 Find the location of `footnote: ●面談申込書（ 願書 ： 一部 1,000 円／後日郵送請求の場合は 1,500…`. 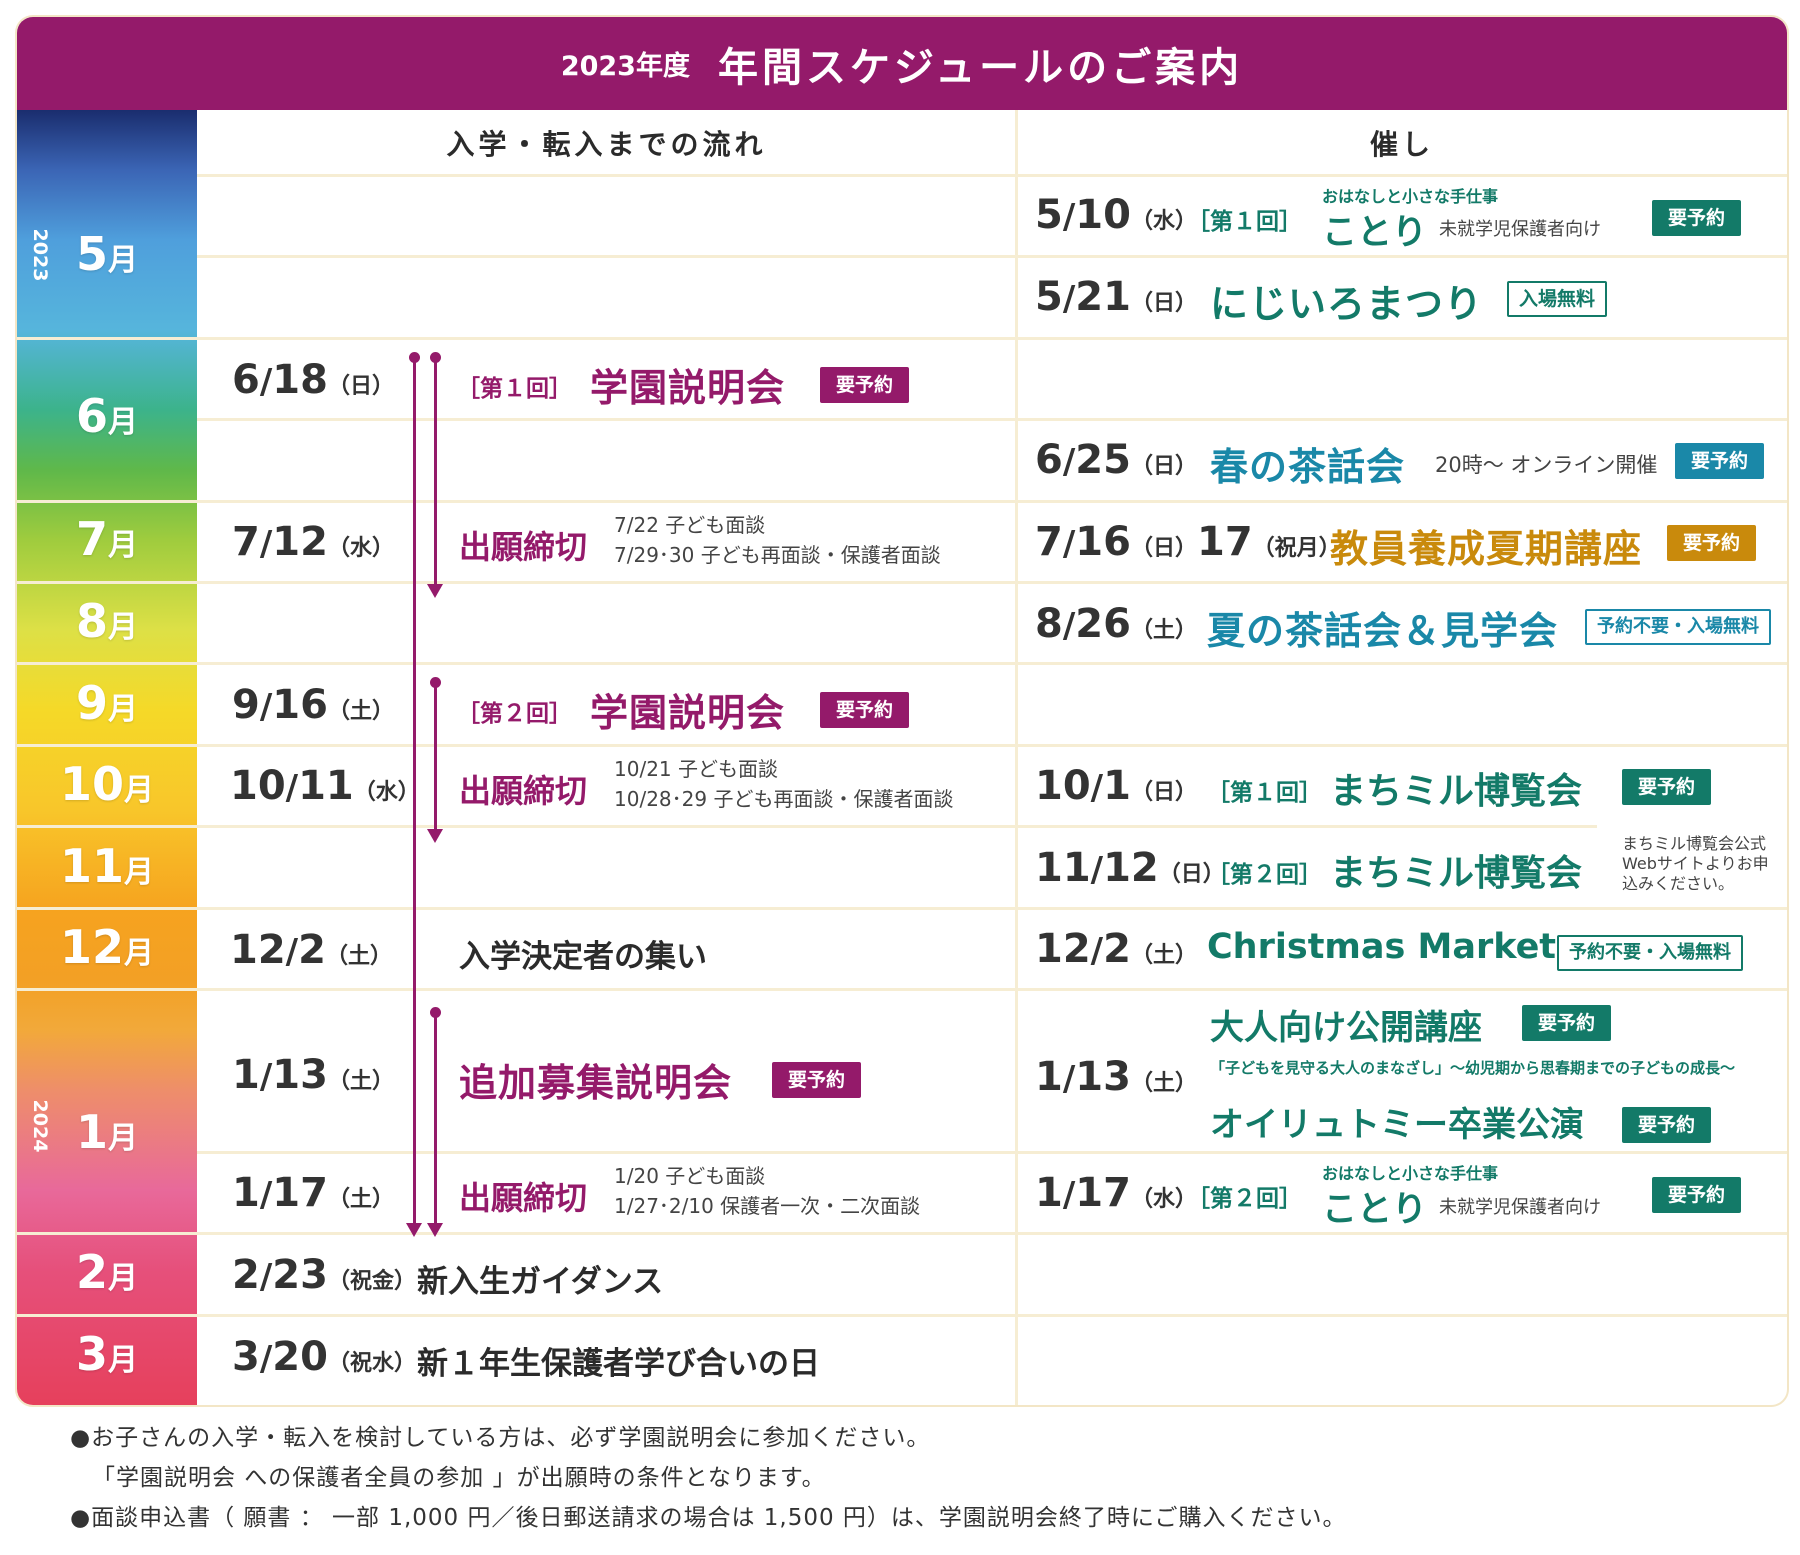

footnote: ●面談申込書（ 願書 ： 一部 1,000 円／後日郵送請求の場合は 1,500… is located at coordinates (708, 1518).